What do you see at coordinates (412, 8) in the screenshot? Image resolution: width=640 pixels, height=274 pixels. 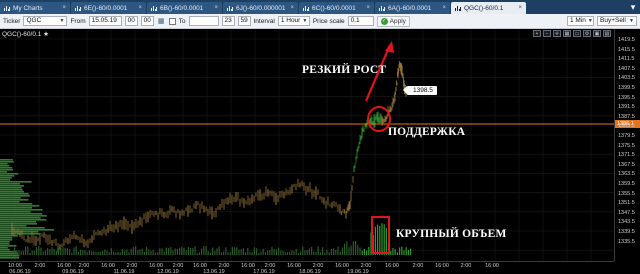 I see `tab-5: 6A()-60/0.0001 ×` at bounding box center [412, 8].